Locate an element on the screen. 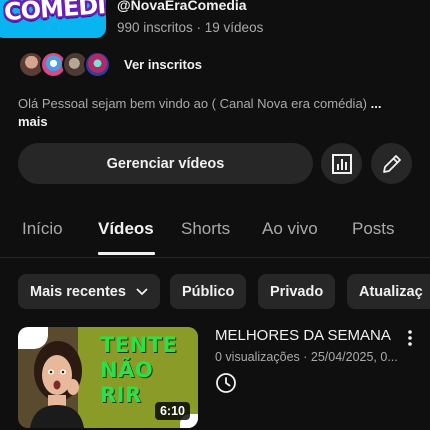  edit-channel-button is located at coordinates (391, 163).